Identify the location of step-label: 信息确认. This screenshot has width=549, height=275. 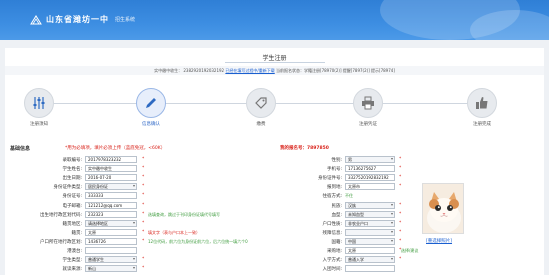
(151, 124).